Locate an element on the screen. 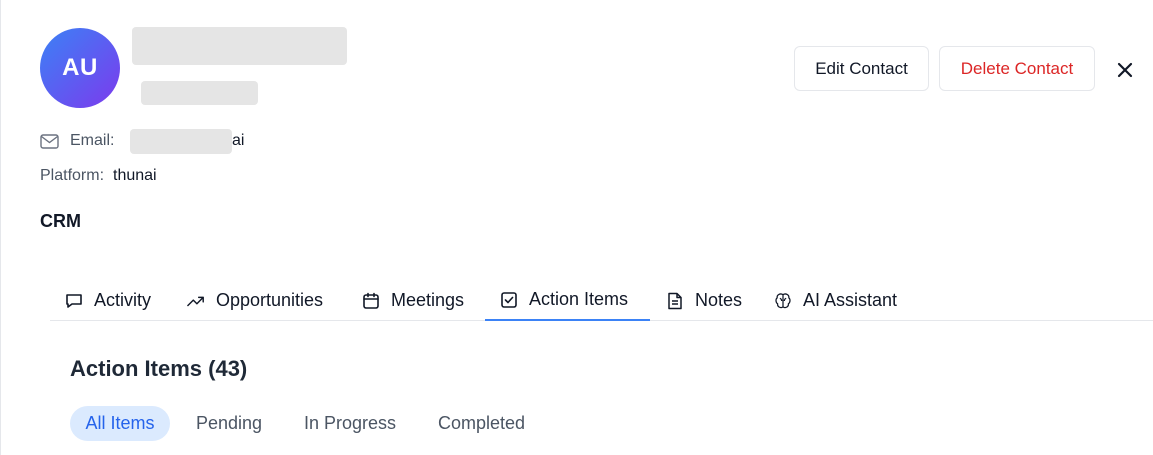 Image resolution: width=1153 pixels, height=455 pixels. mail-icon is located at coordinates (50, 141).